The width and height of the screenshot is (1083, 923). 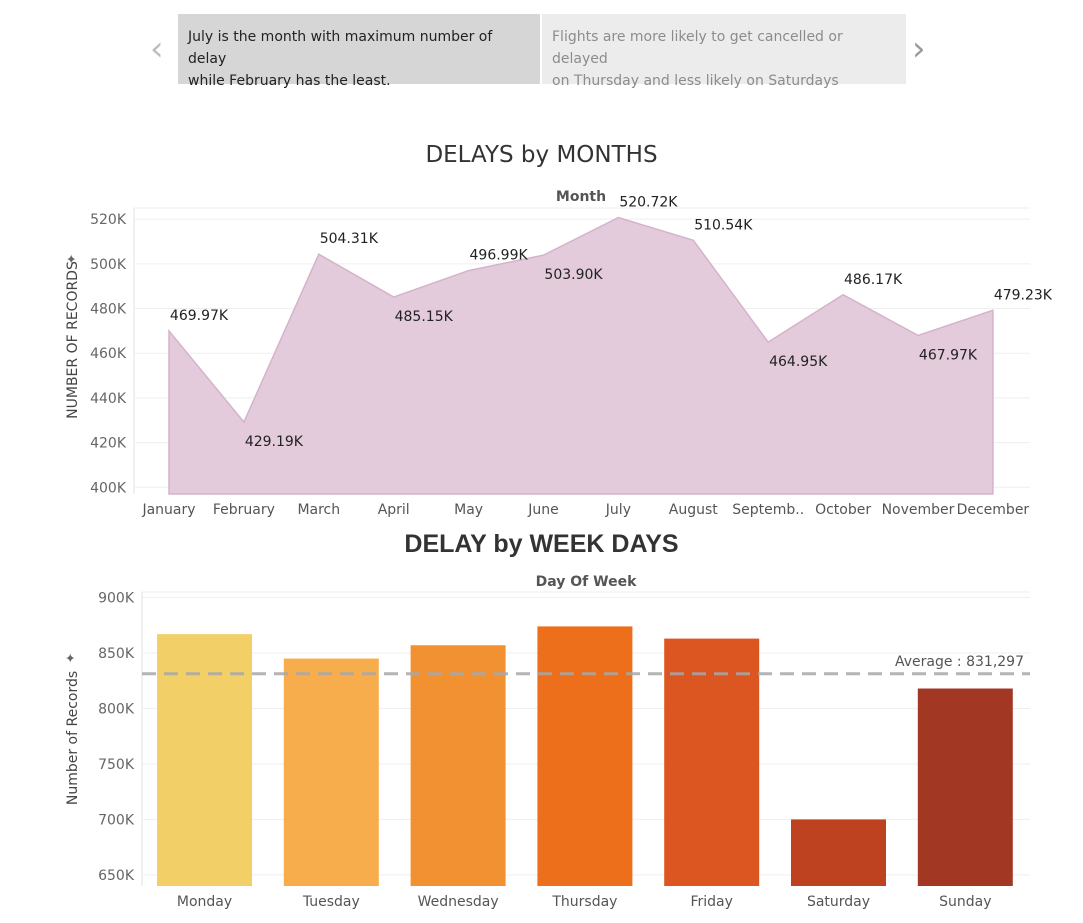 What do you see at coordinates (573, 275) in the screenshot?
I see `monthly-data-label: 503.90K` at bounding box center [573, 275].